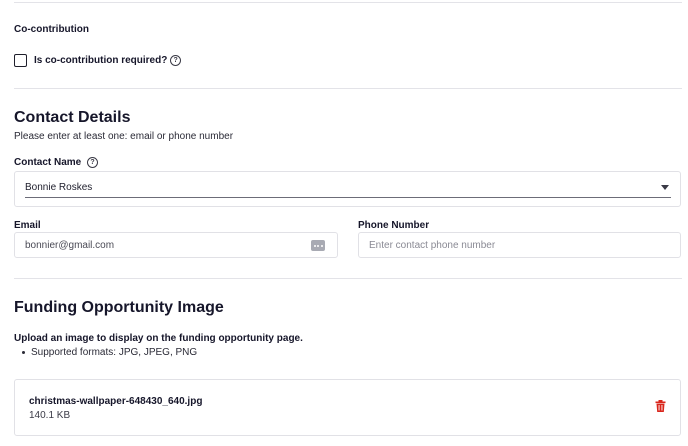  I want to click on image-heading: Funding Opportunity Image, so click(119, 307).